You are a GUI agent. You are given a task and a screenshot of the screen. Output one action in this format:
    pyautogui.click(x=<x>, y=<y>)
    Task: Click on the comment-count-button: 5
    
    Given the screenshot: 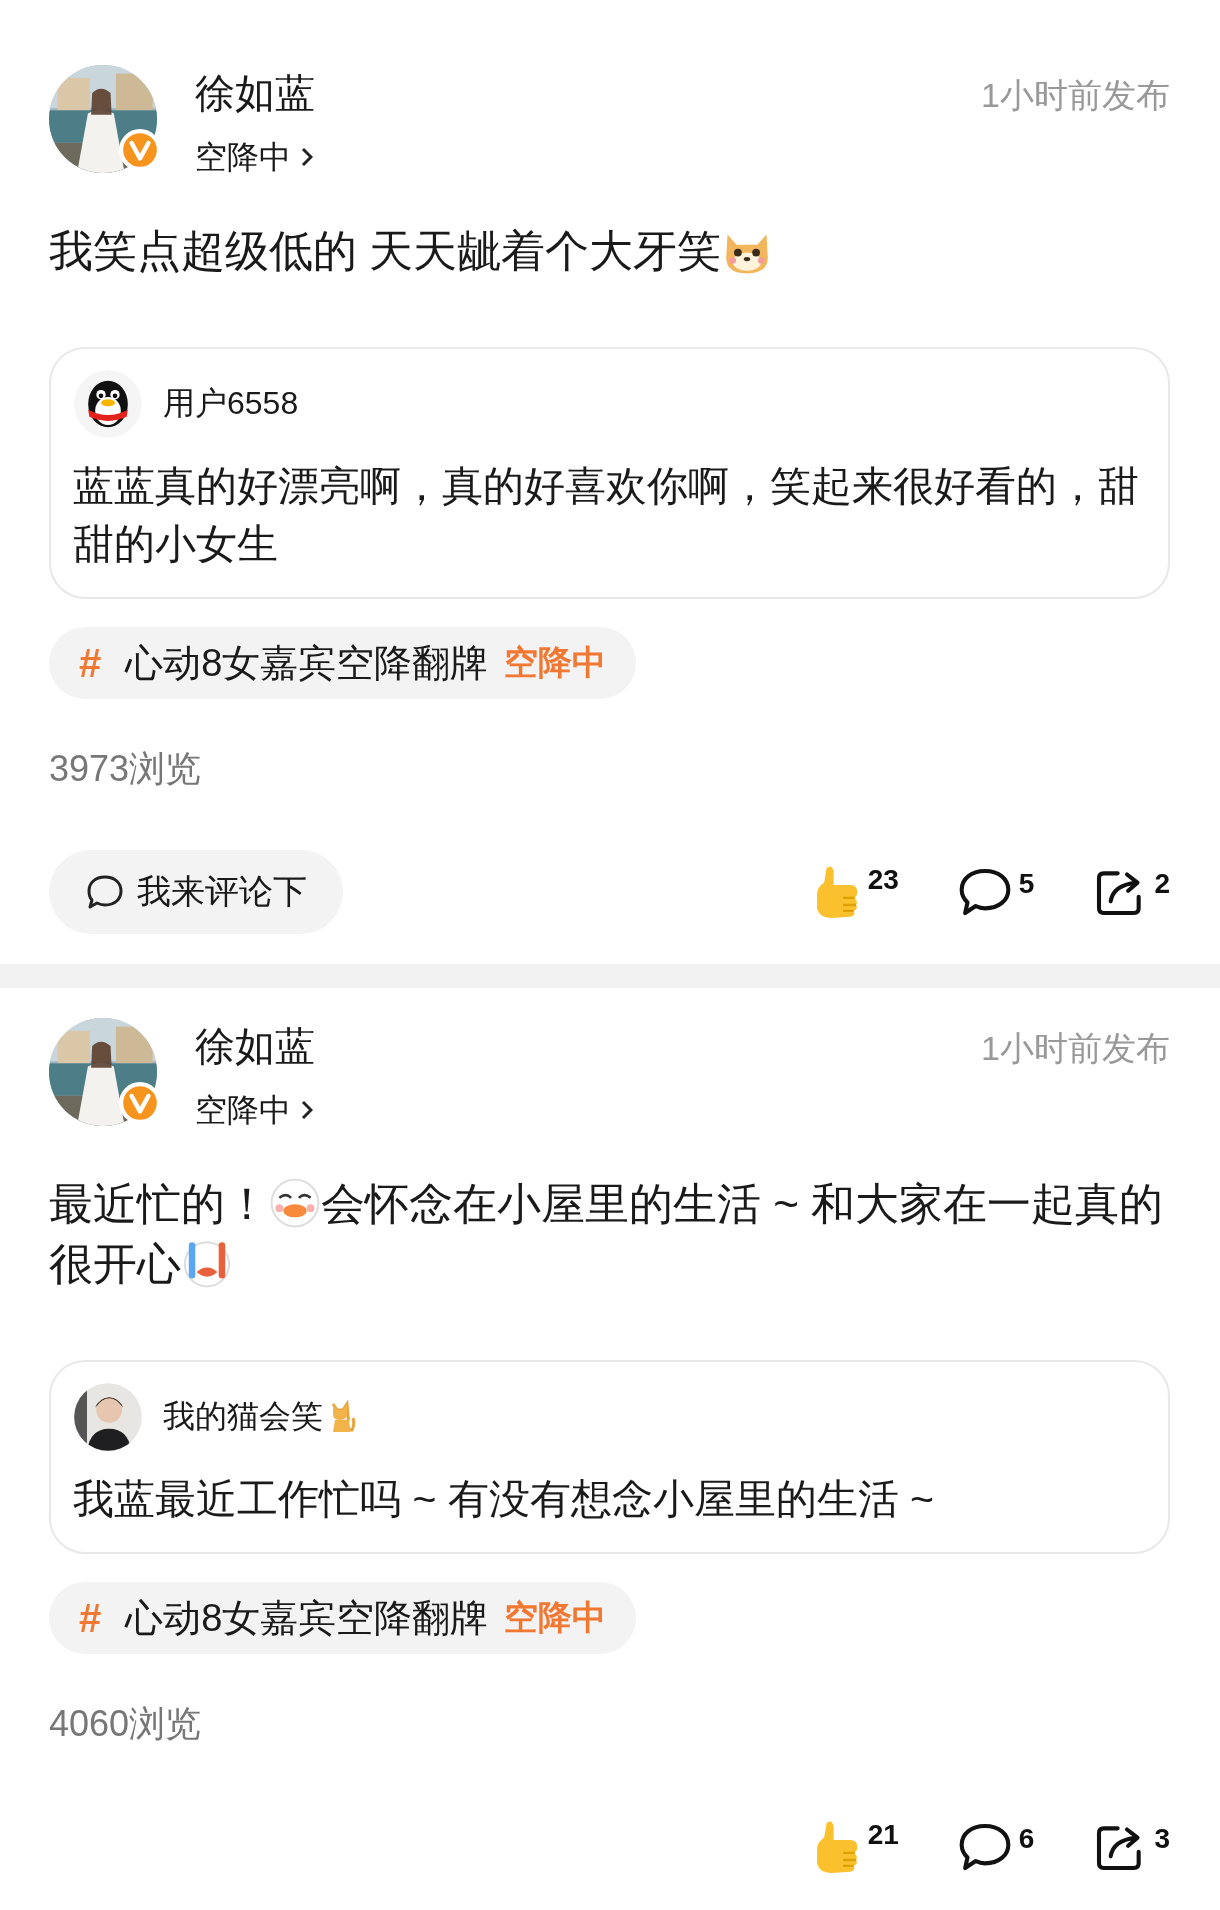 What is the action you would take?
    pyautogui.click(x=995, y=892)
    